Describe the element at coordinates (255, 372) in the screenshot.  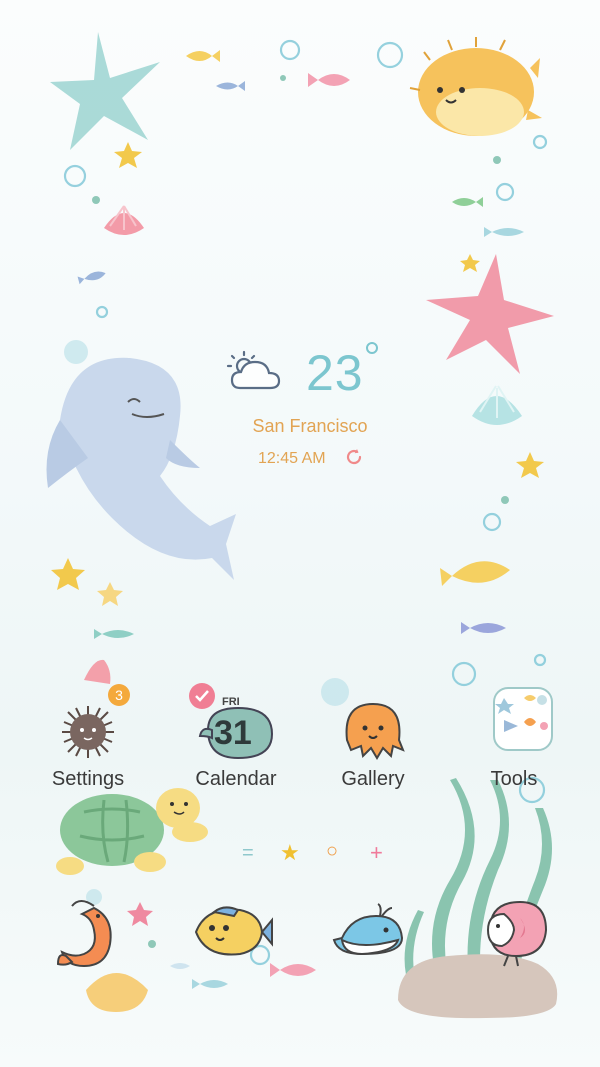
I see `partly-cloudy-icon` at that location.